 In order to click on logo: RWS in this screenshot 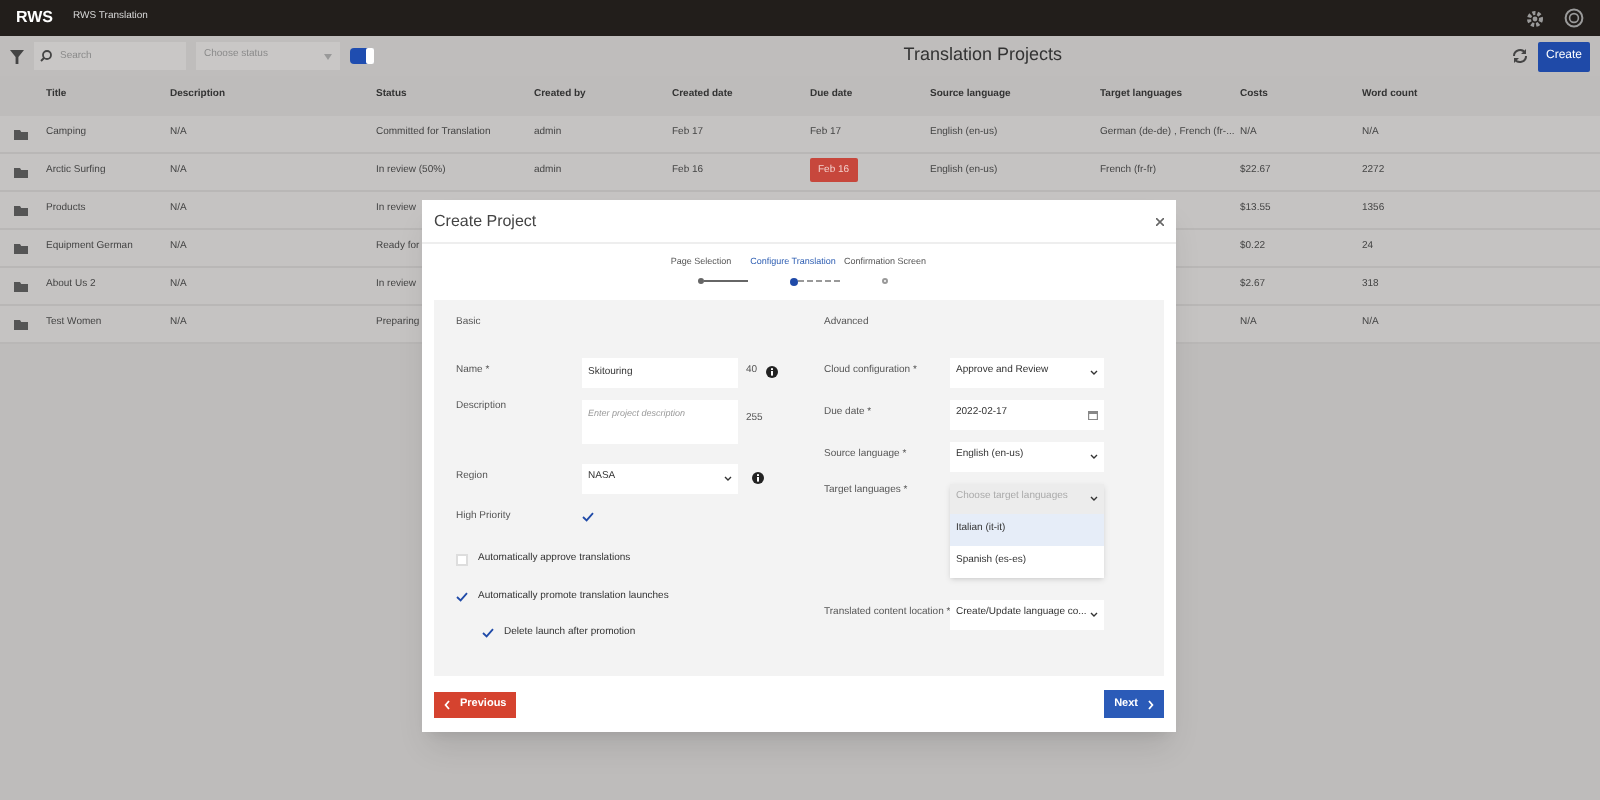, I will do `click(35, 18)`.